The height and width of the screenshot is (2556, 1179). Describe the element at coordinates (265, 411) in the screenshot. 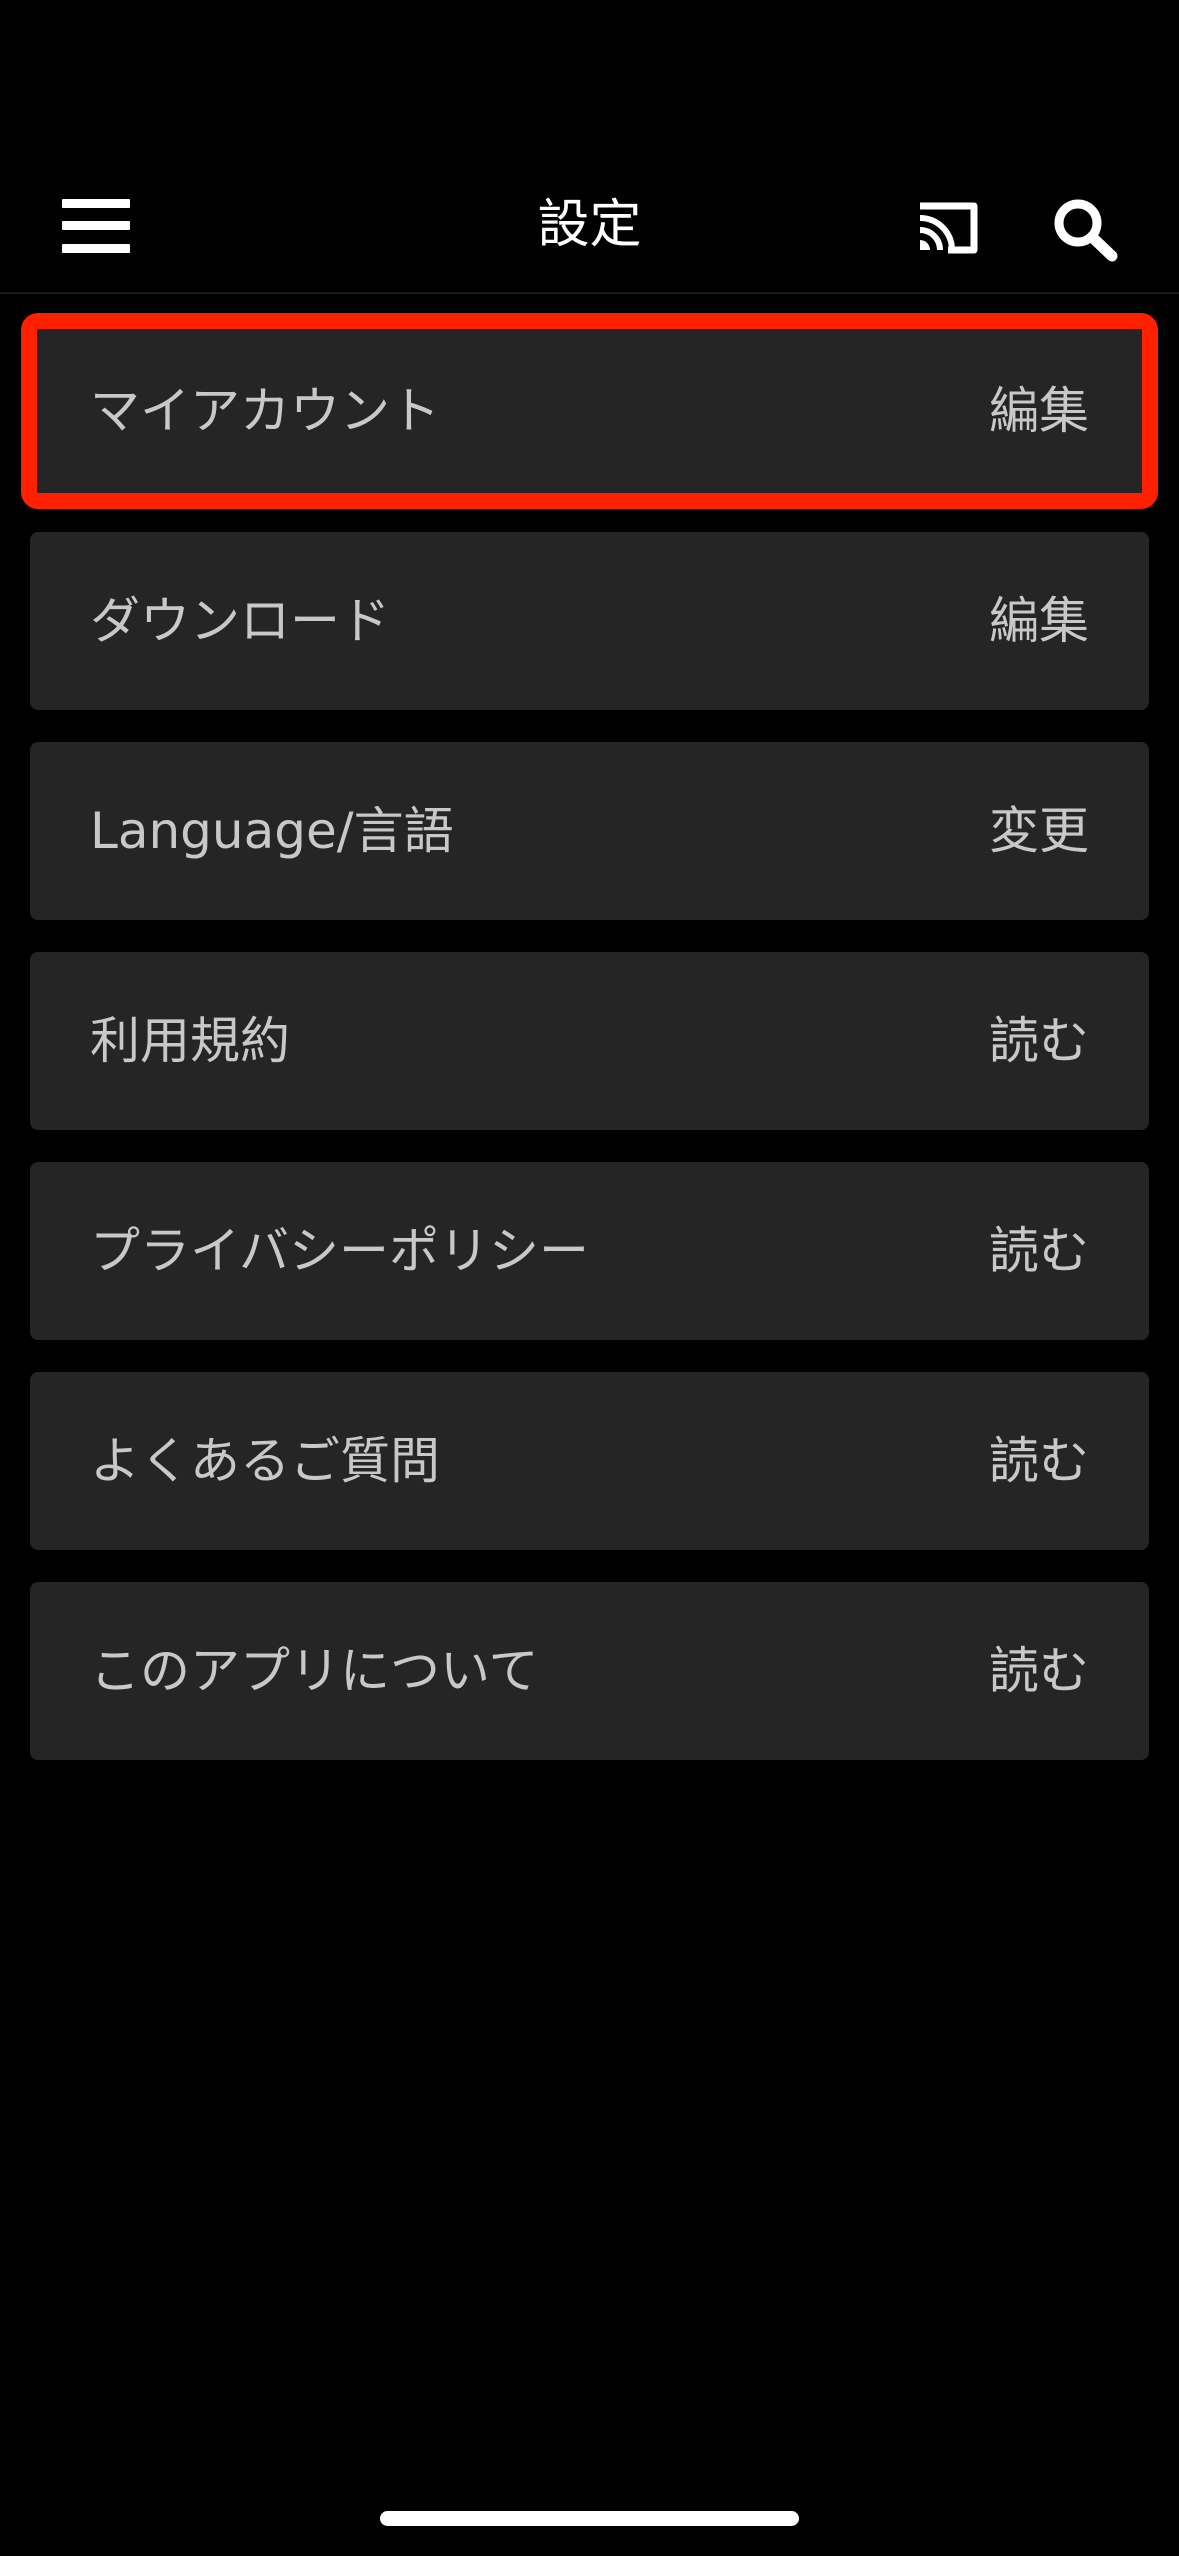

I see `settings-row-label: マイアカウント` at that location.